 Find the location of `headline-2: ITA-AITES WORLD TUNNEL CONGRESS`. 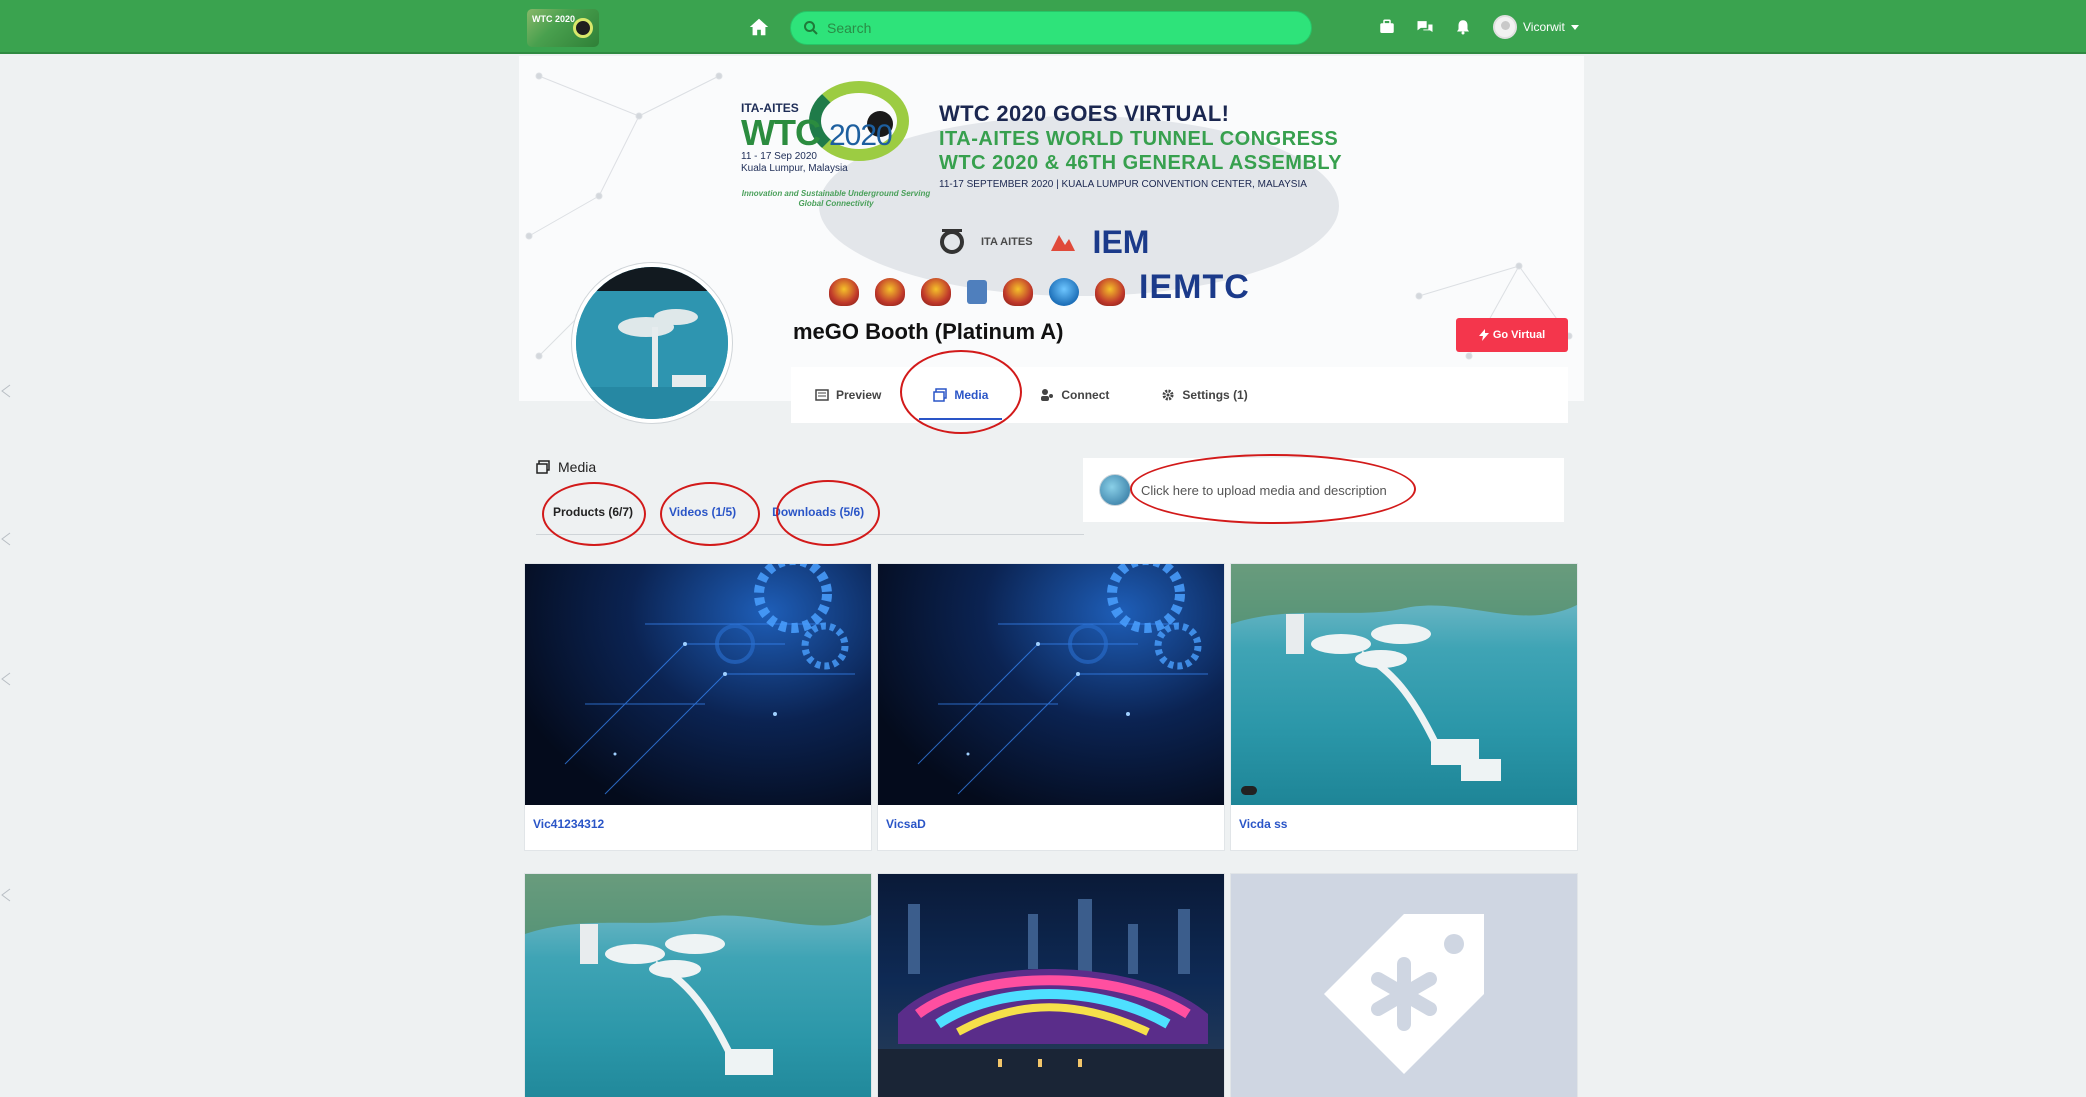

headline-2: ITA-AITES WORLD TUNNEL CONGRESS is located at coordinates (1139, 139).